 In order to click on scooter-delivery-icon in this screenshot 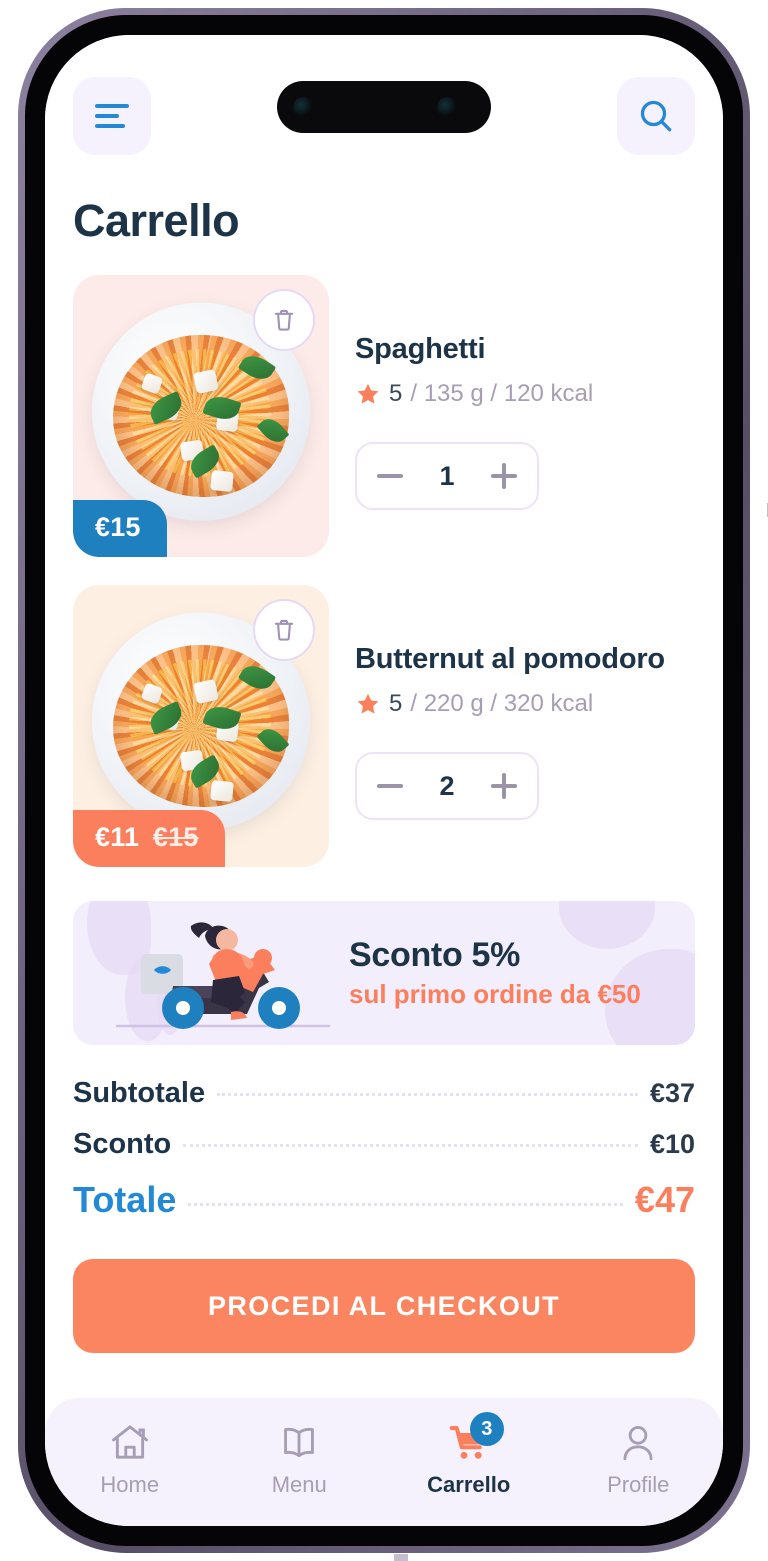, I will do `click(223, 975)`.